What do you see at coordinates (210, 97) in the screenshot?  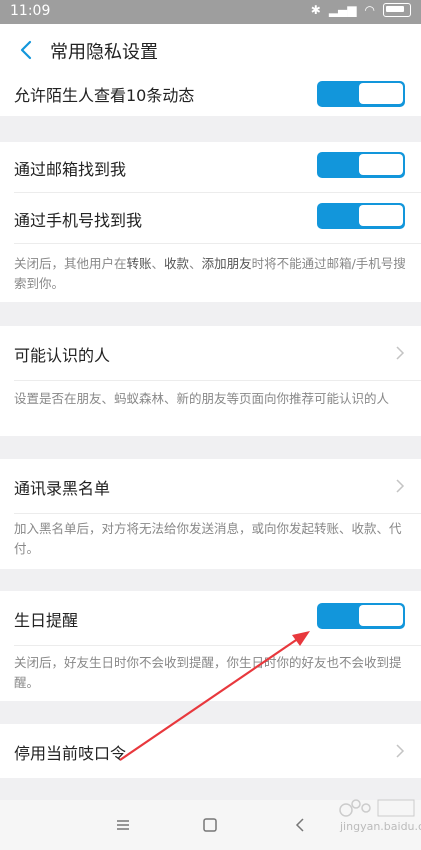 I see `section-stranger: 允许陌生人查看10条动态` at bounding box center [210, 97].